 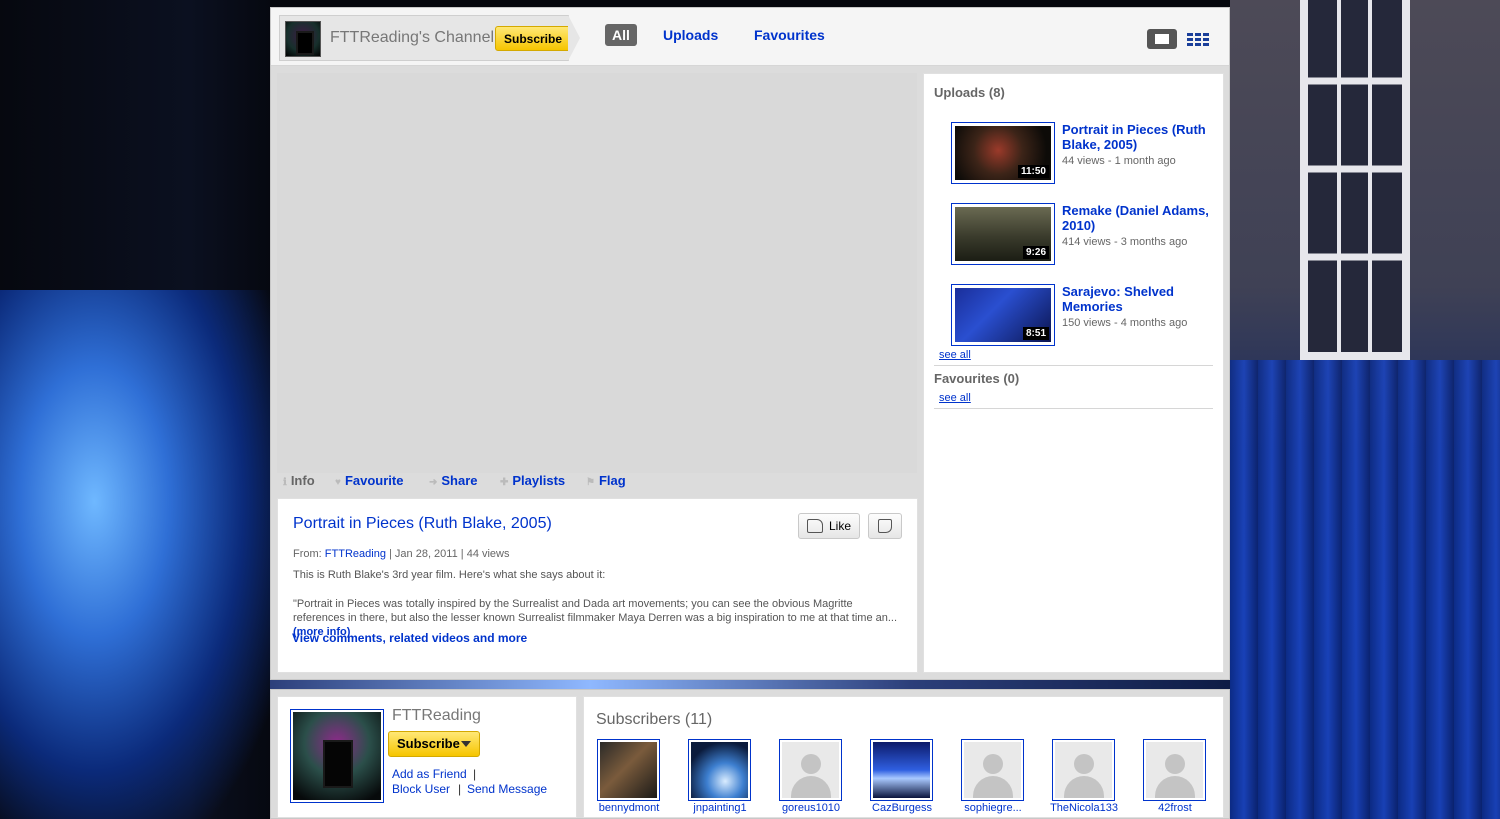 What do you see at coordinates (811, 808) in the screenshot?
I see `subscriber-name: goreus1010` at bounding box center [811, 808].